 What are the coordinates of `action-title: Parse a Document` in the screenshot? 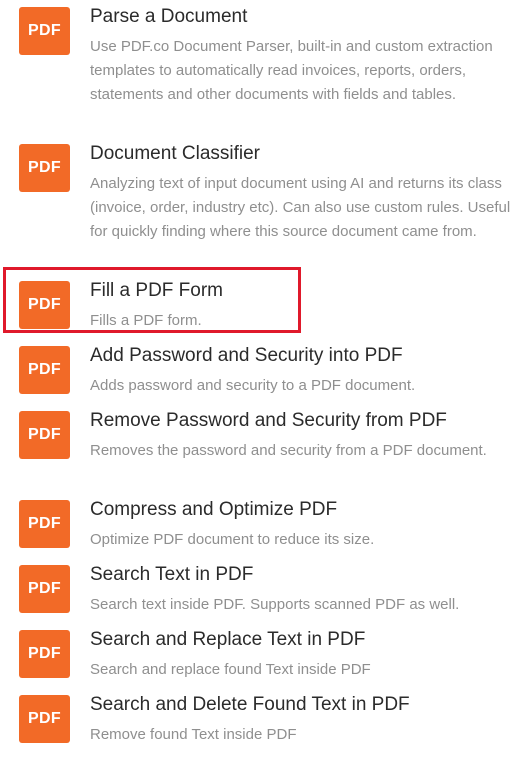 It's located at (169, 16).